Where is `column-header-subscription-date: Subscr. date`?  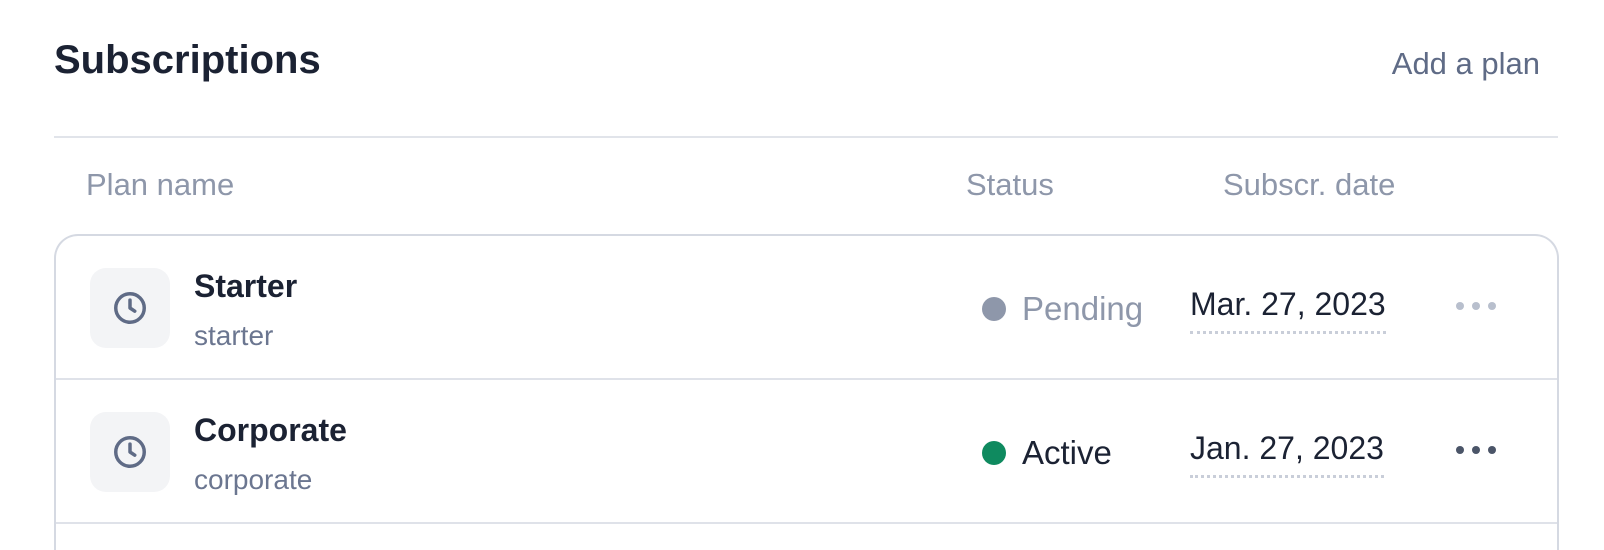 column-header-subscription-date: Subscr. date is located at coordinates (1309, 184).